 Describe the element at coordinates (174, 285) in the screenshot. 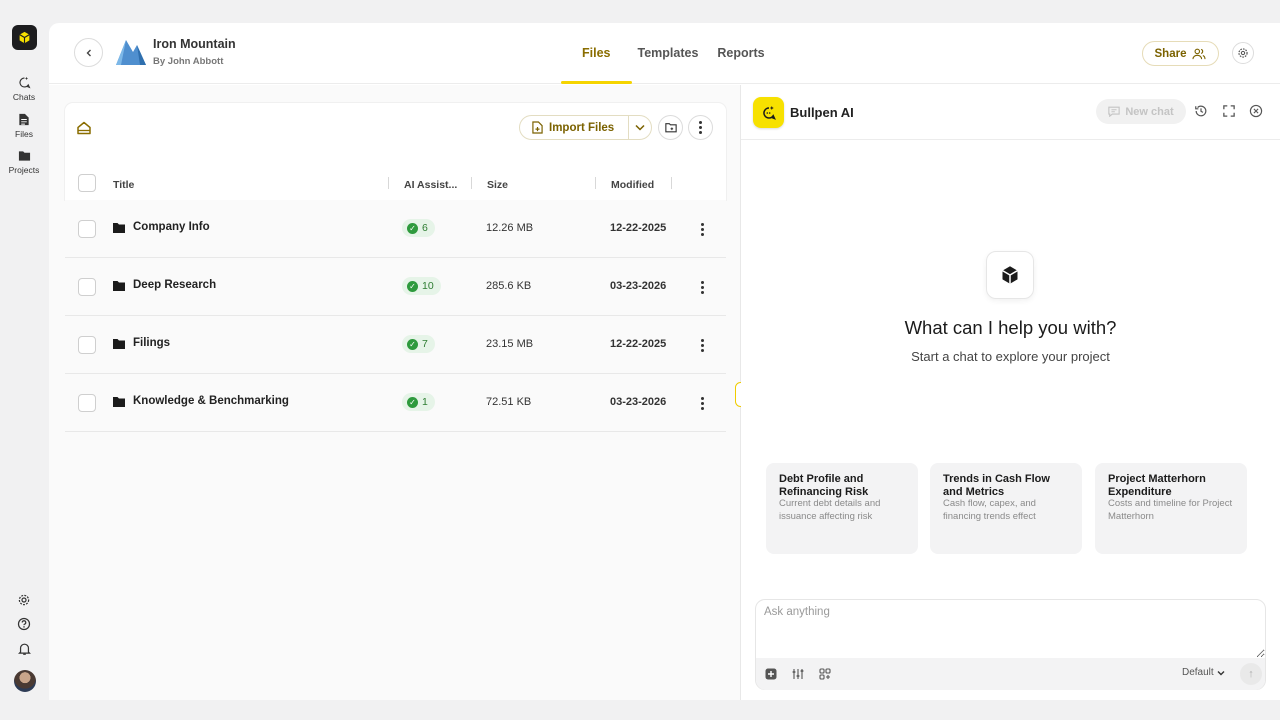

I see `file-name: Deep Research` at that location.